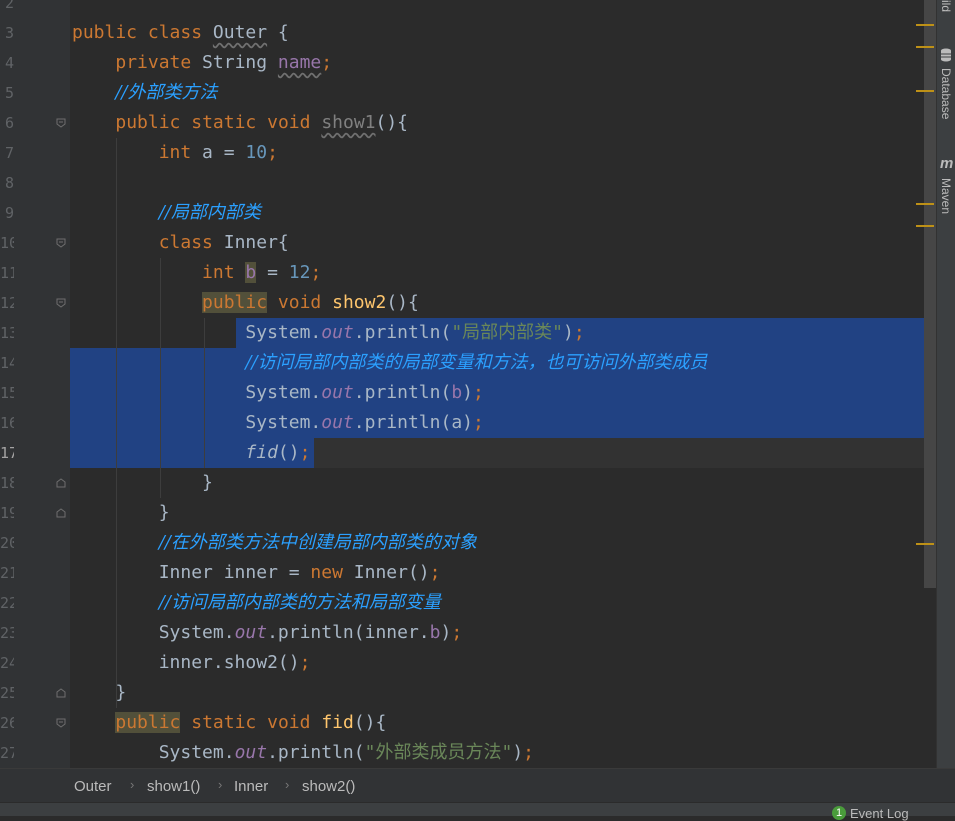 The height and width of the screenshot is (821, 955). What do you see at coordinates (9, 123) in the screenshot?
I see `line-number: 6` at bounding box center [9, 123].